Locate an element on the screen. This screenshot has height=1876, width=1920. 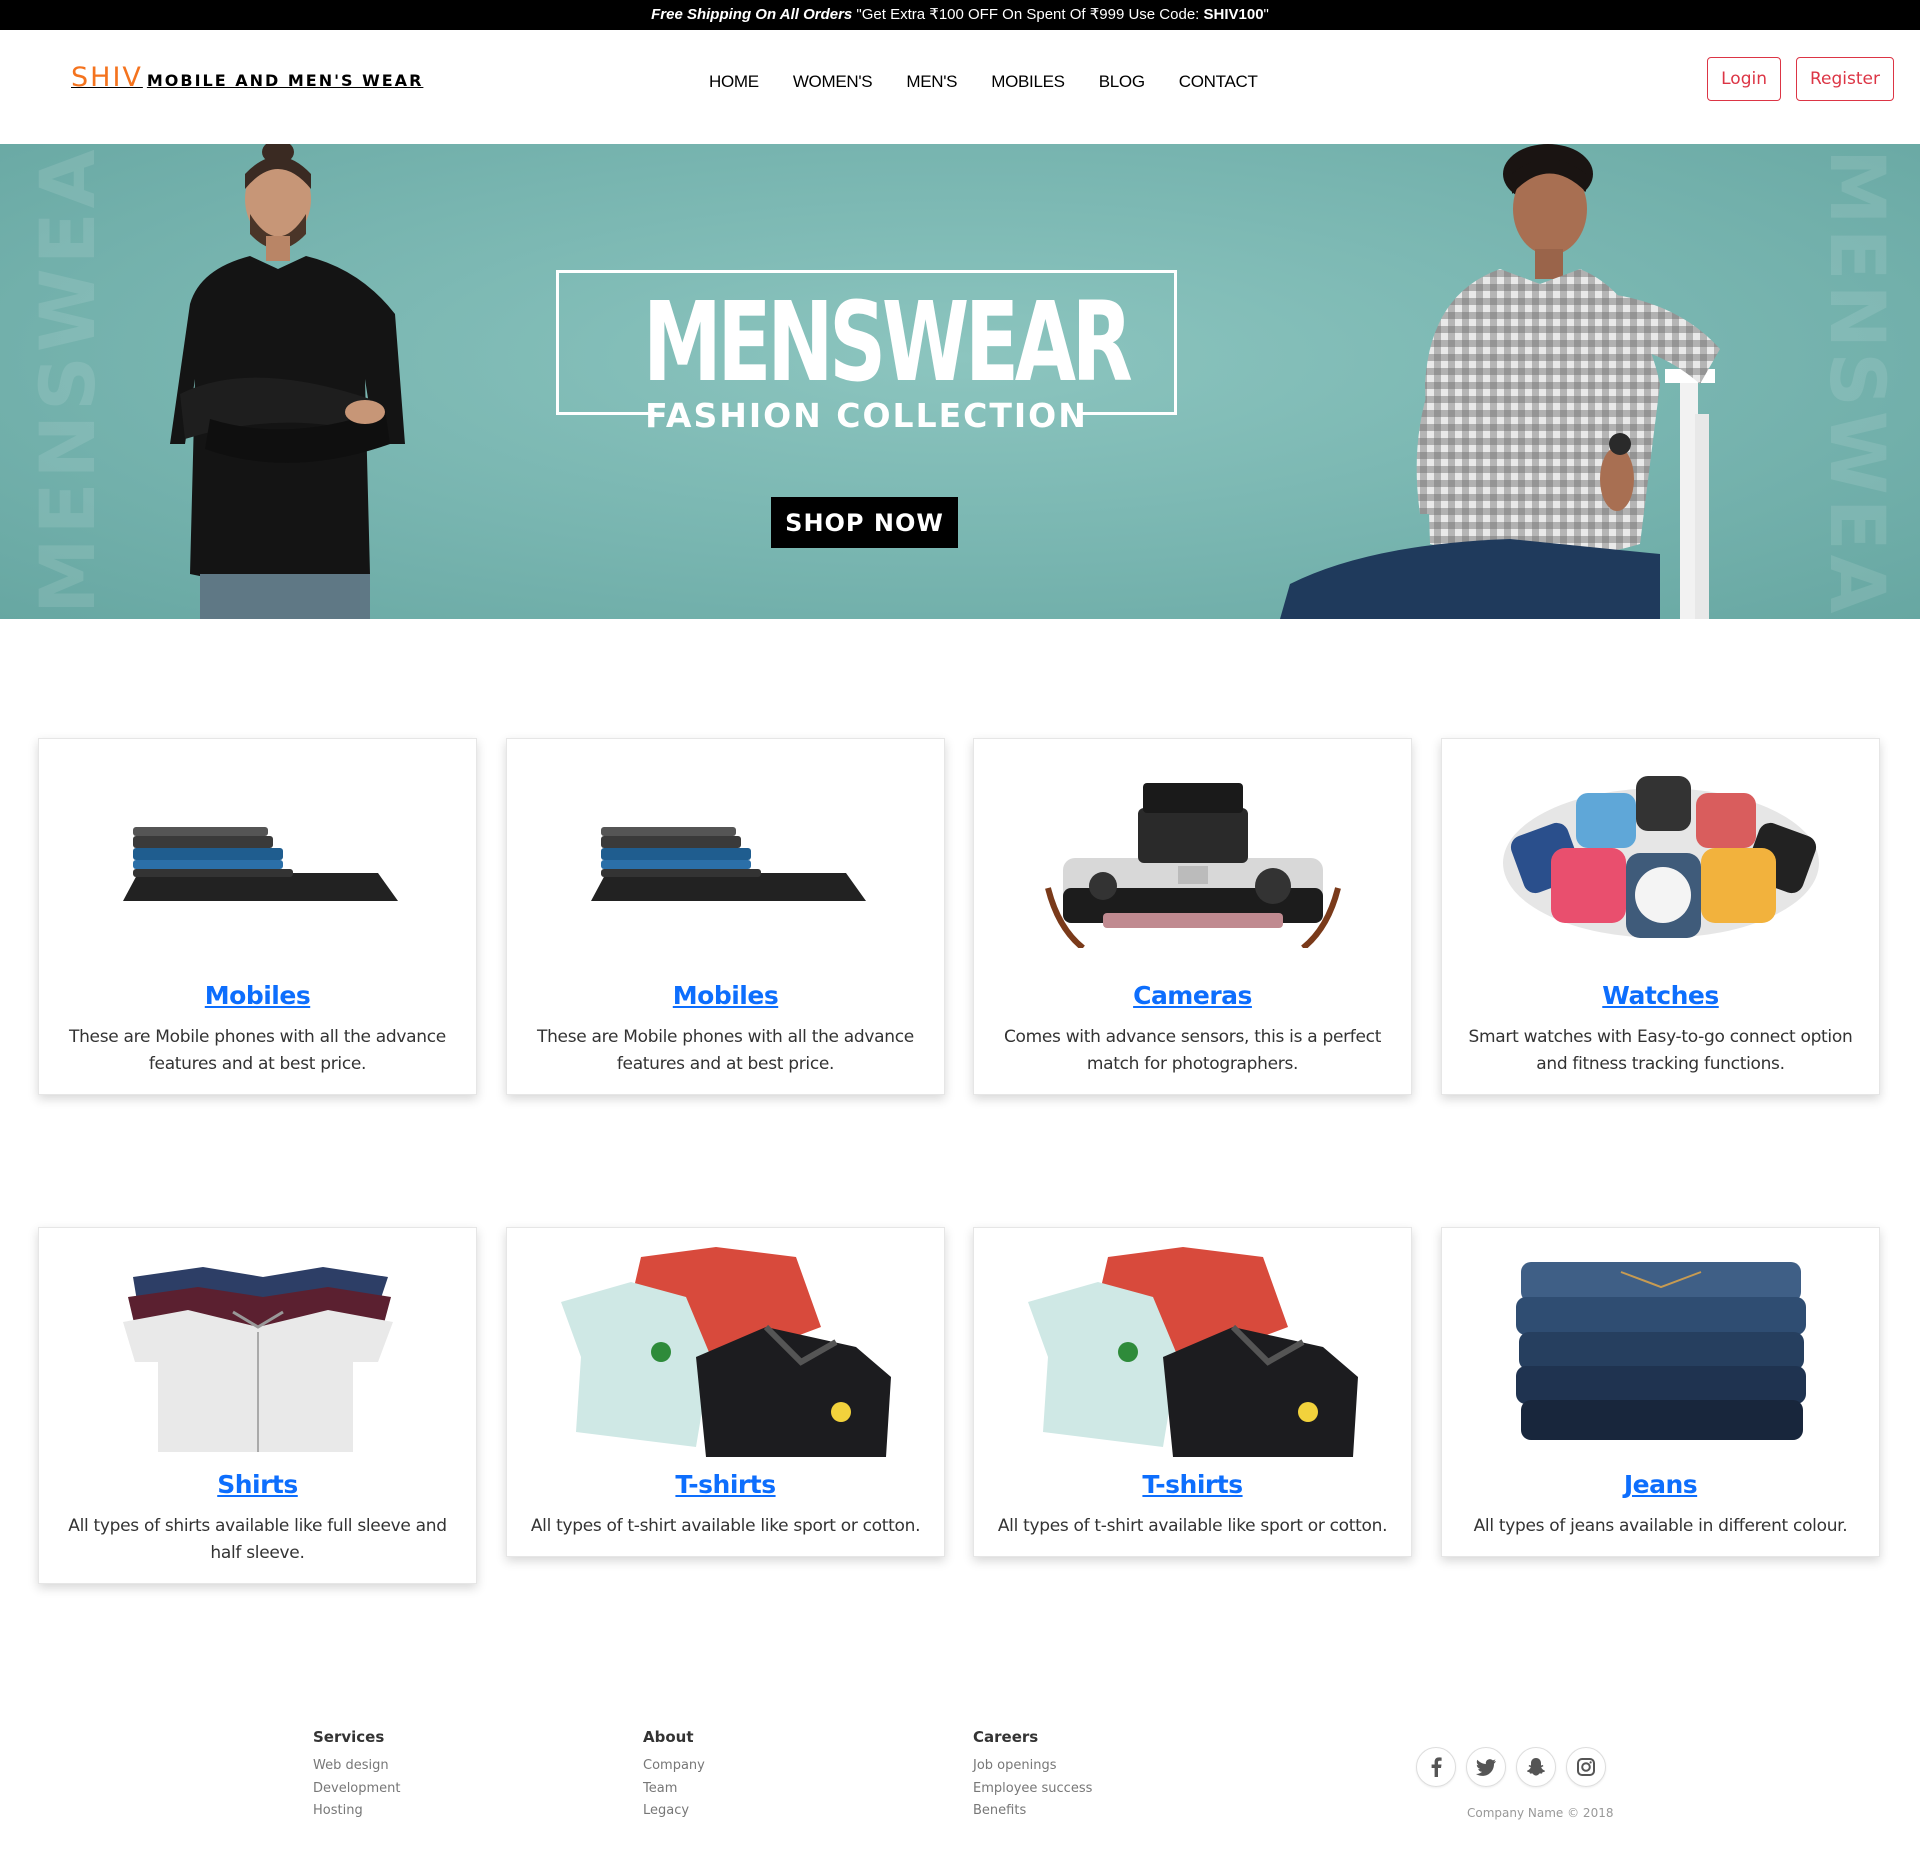
nav-womens: WOMEN'S is located at coordinates (833, 82).